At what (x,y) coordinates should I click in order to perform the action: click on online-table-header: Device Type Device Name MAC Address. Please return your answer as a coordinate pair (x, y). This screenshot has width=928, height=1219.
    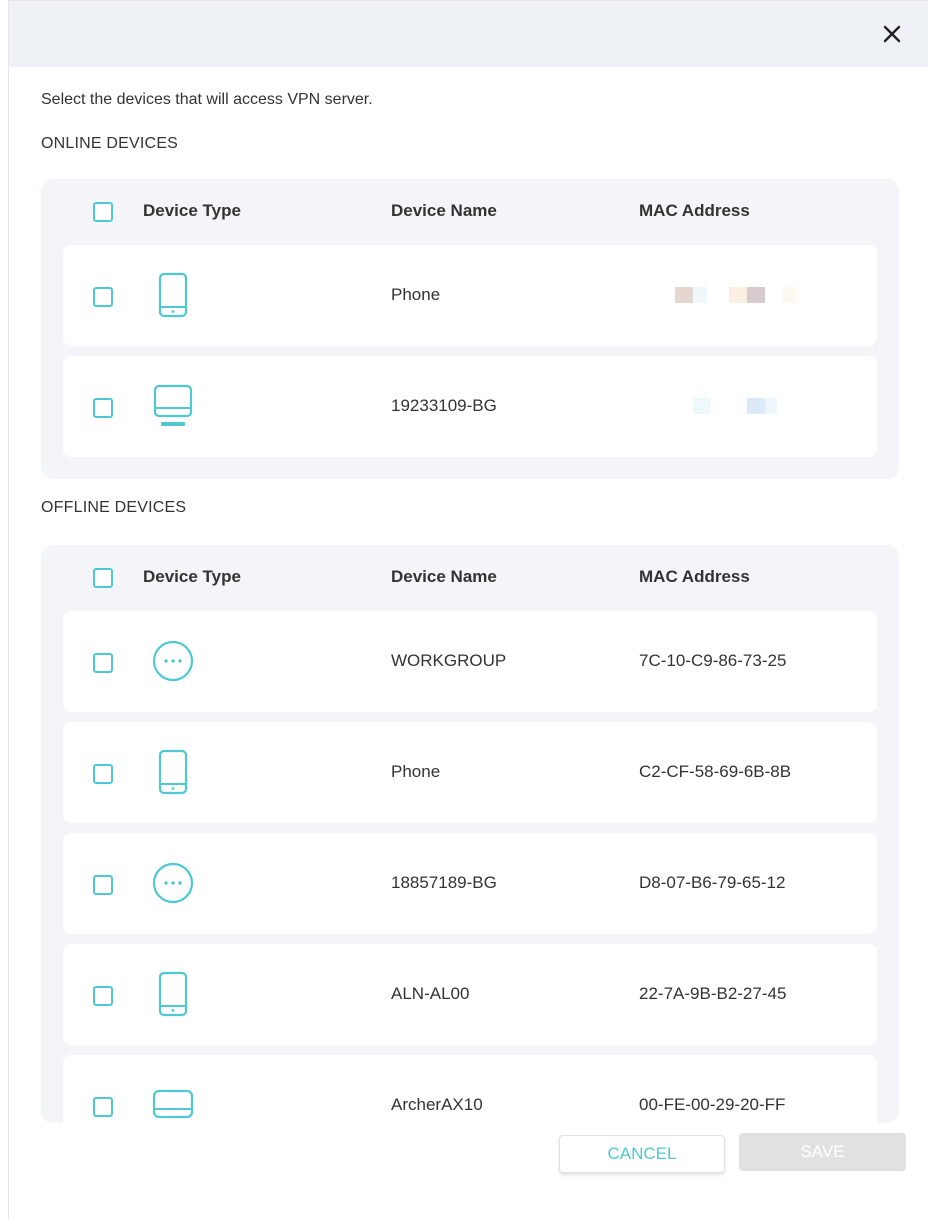
    Looking at the image, I should click on (470, 212).